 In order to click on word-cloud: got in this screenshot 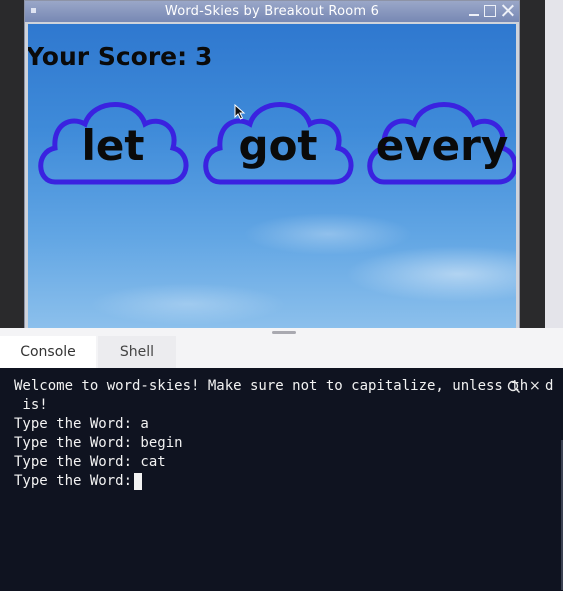, I will do `click(278, 141)`.